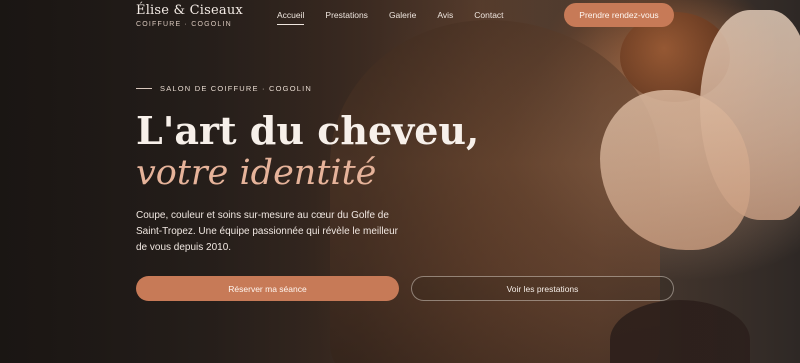  Describe the element at coordinates (144, 88) in the screenshot. I see `eyebrow-divider` at that location.